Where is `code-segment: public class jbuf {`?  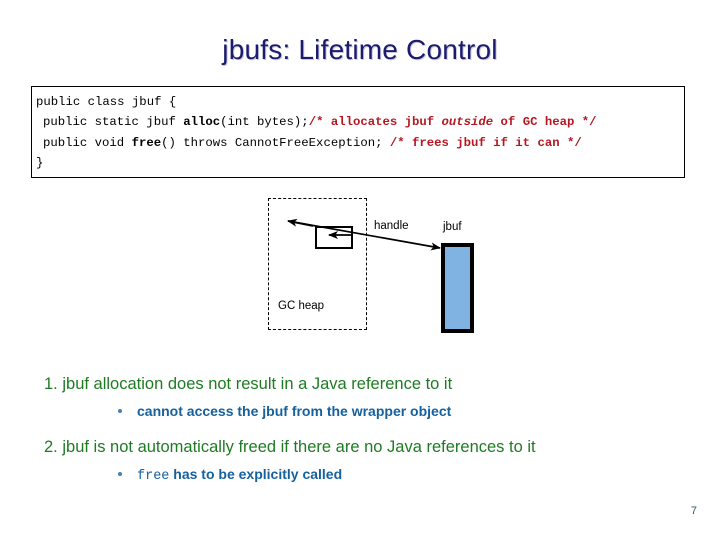
code-segment: public class jbuf { is located at coordinates (106, 102).